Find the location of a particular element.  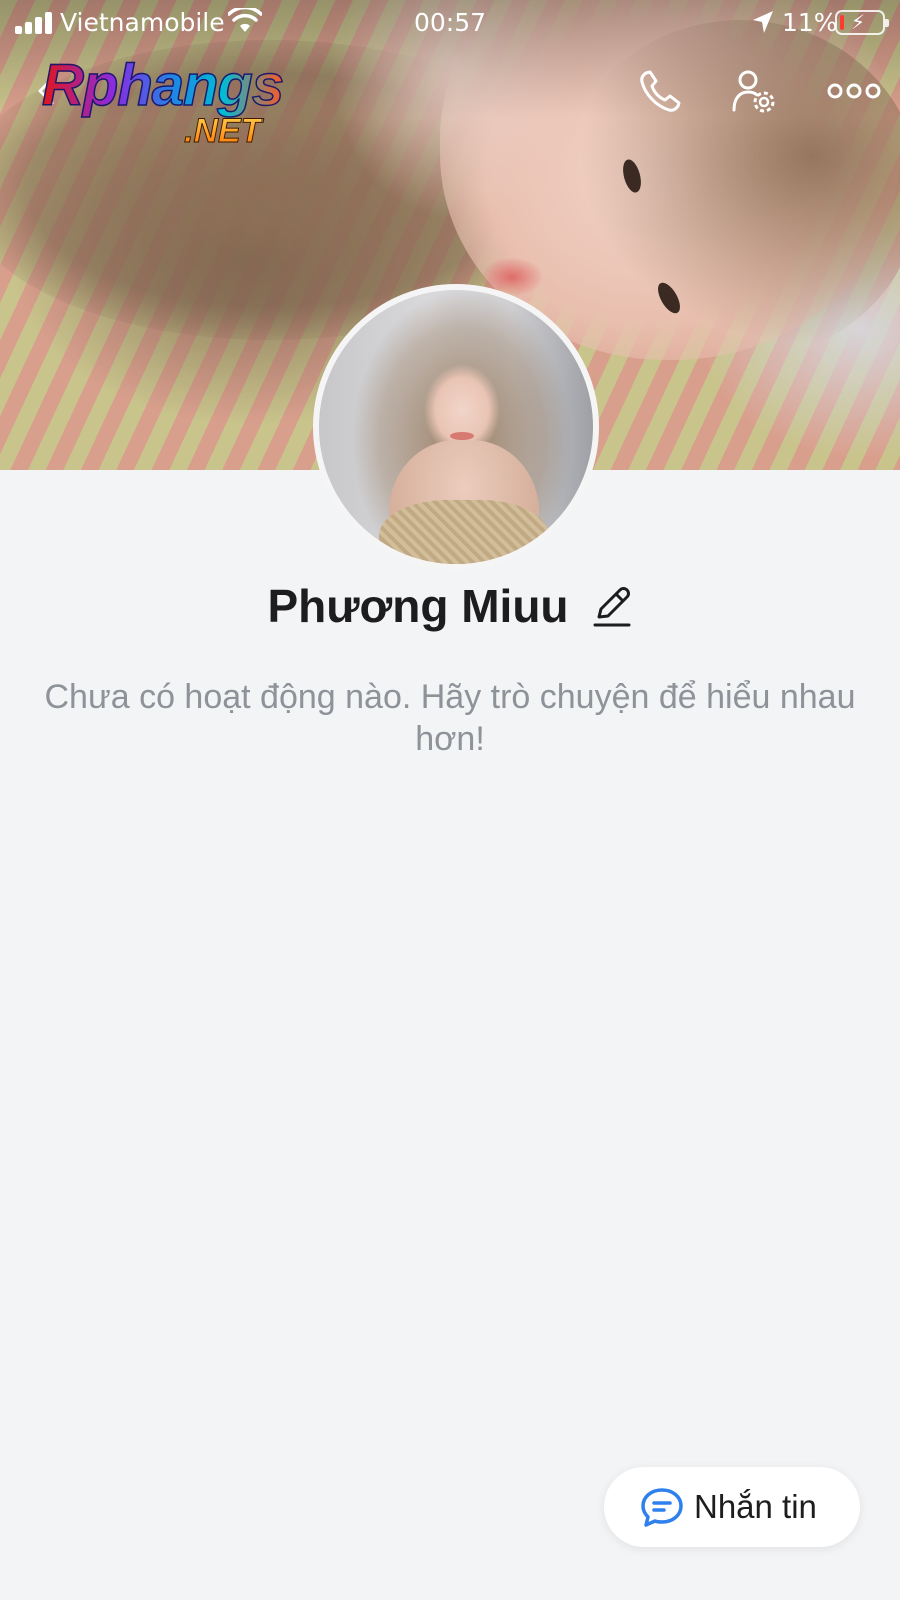

profile-settings-button is located at coordinates (755, 91).